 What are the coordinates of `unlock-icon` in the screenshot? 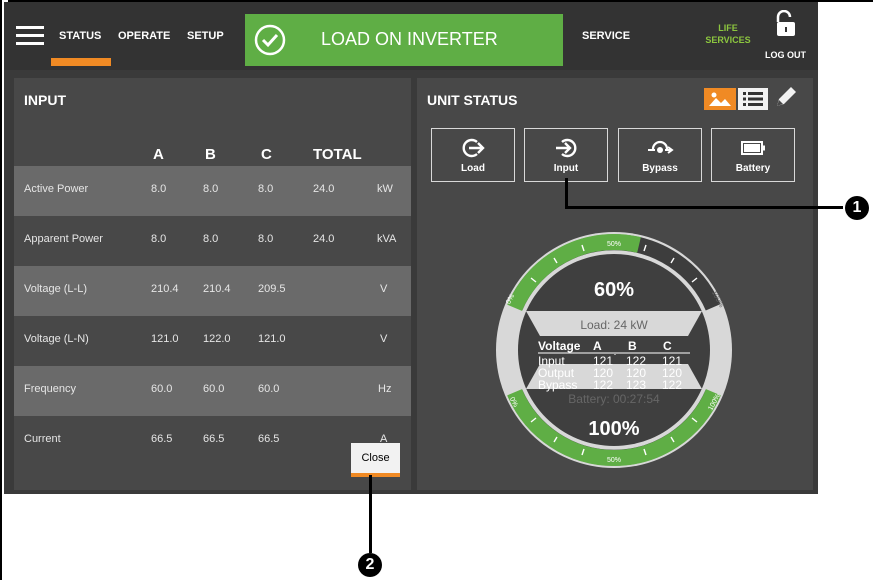 It's located at (786, 24).